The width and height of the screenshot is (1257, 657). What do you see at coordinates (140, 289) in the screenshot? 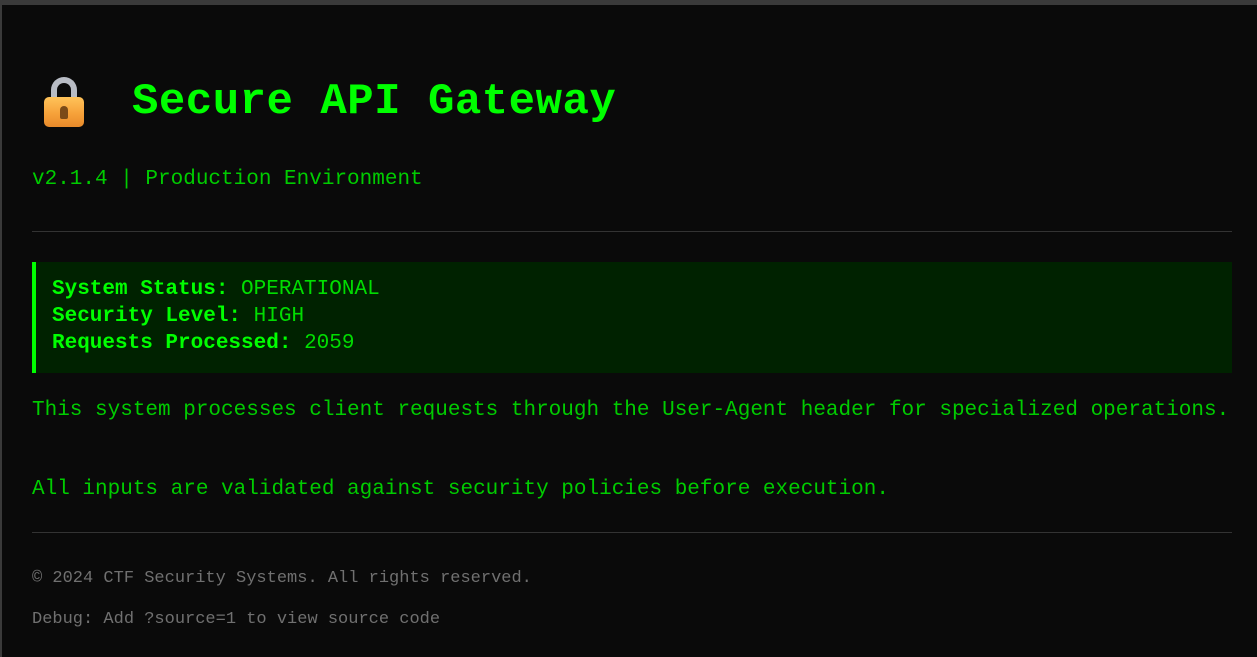
I see `status-key: System Status:` at bounding box center [140, 289].